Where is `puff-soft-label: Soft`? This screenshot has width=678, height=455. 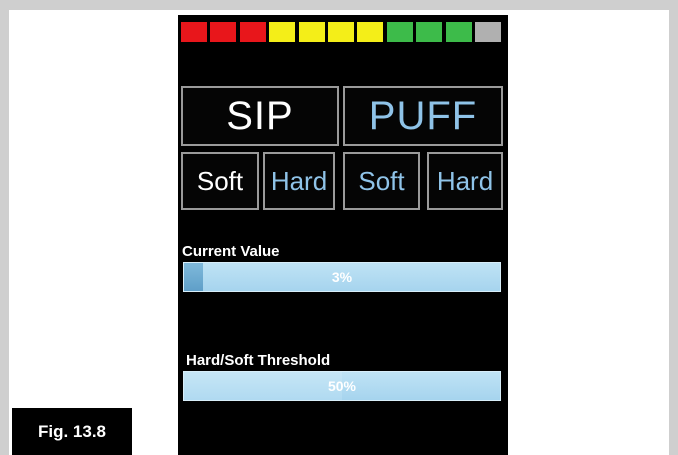
puff-soft-label: Soft is located at coordinates (381, 181).